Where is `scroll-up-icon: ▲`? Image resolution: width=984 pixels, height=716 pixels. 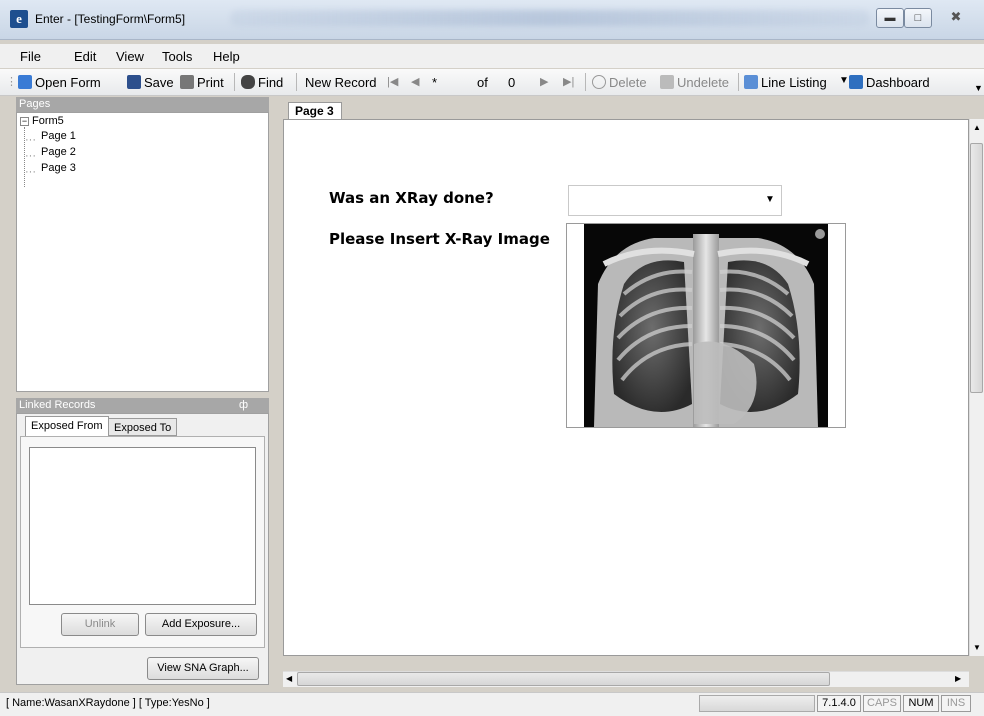 scroll-up-icon: ▲ is located at coordinates (977, 127).